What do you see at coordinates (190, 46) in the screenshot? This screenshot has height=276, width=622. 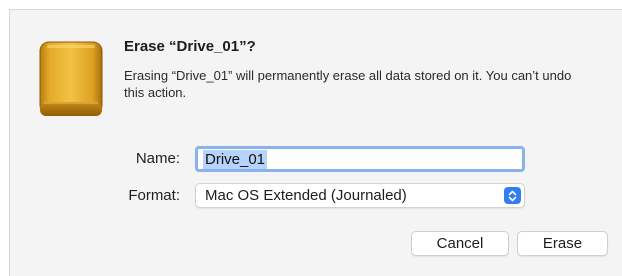 I see `dialog-title: Erase “Drive_01”?` at bounding box center [190, 46].